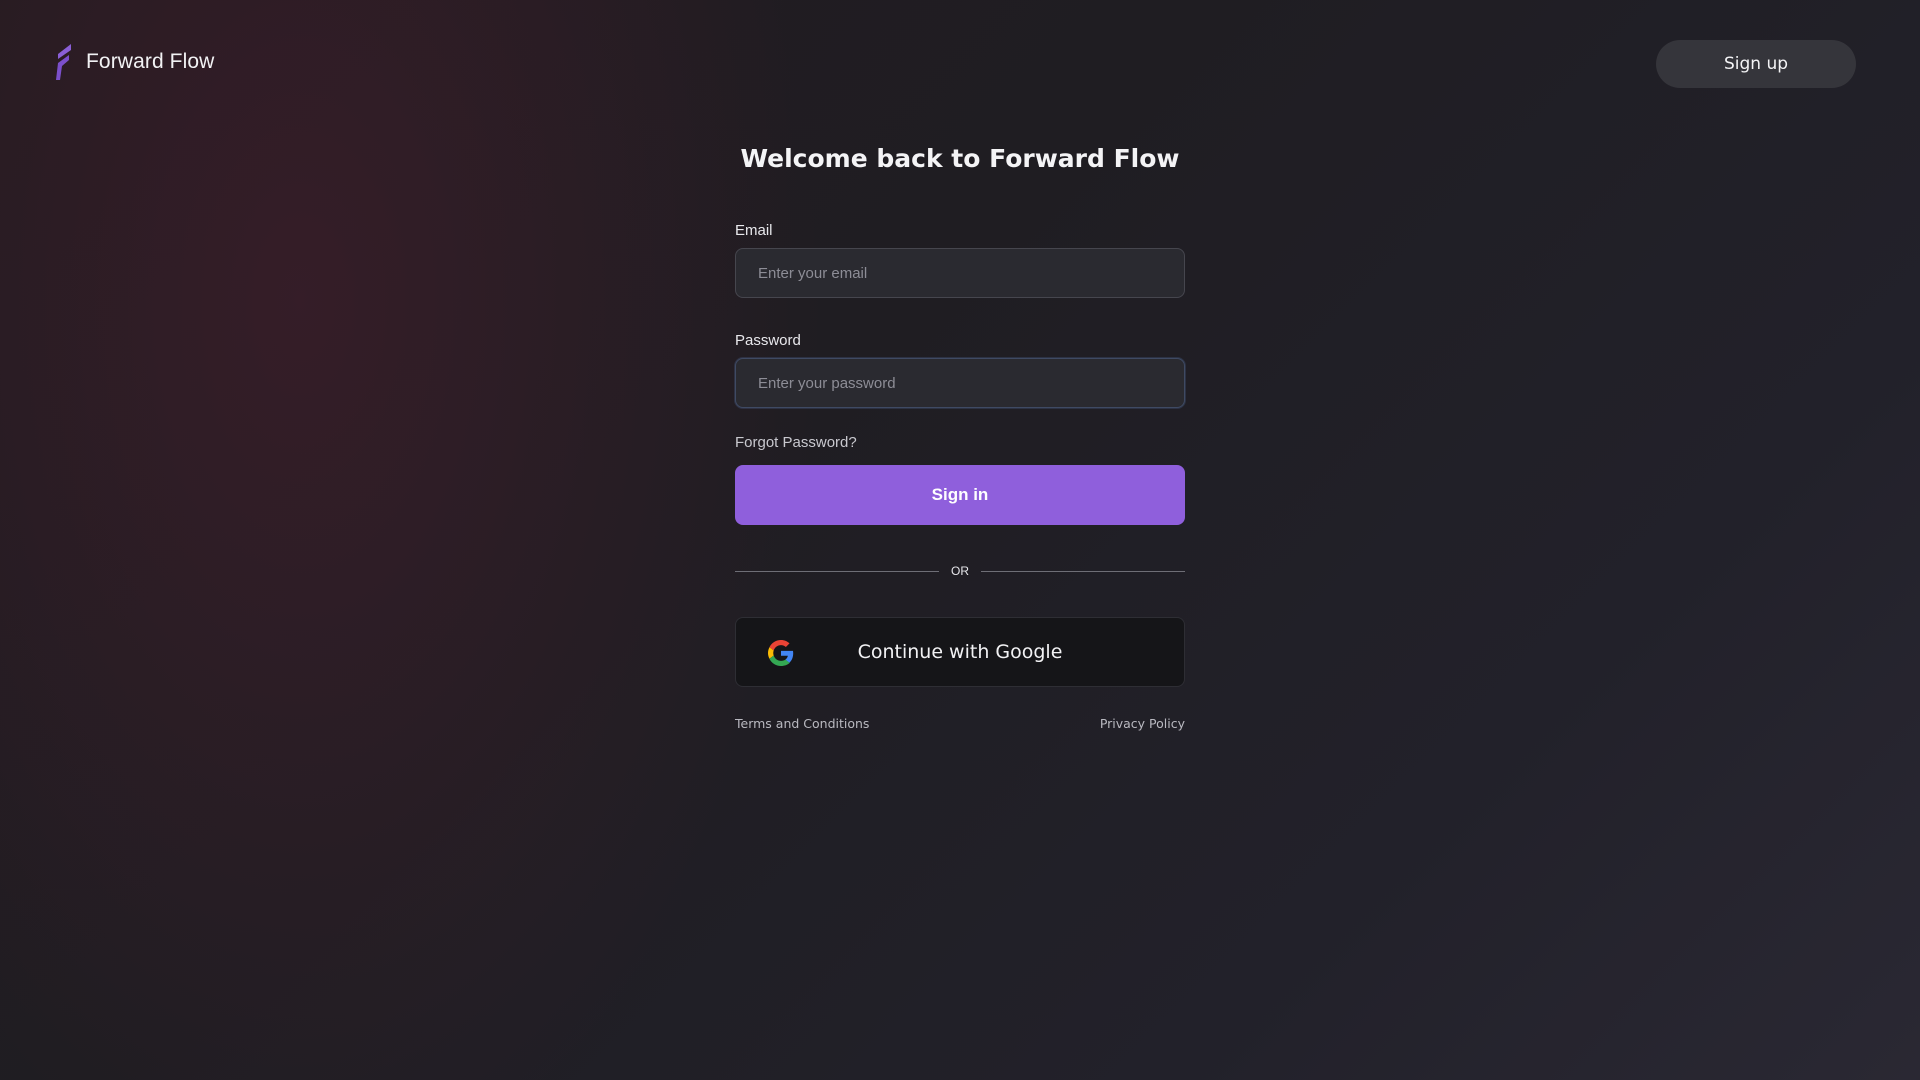 This screenshot has width=1920, height=1080. Describe the element at coordinates (960, 495) in the screenshot. I see `sign-in-button: Sign in` at that location.